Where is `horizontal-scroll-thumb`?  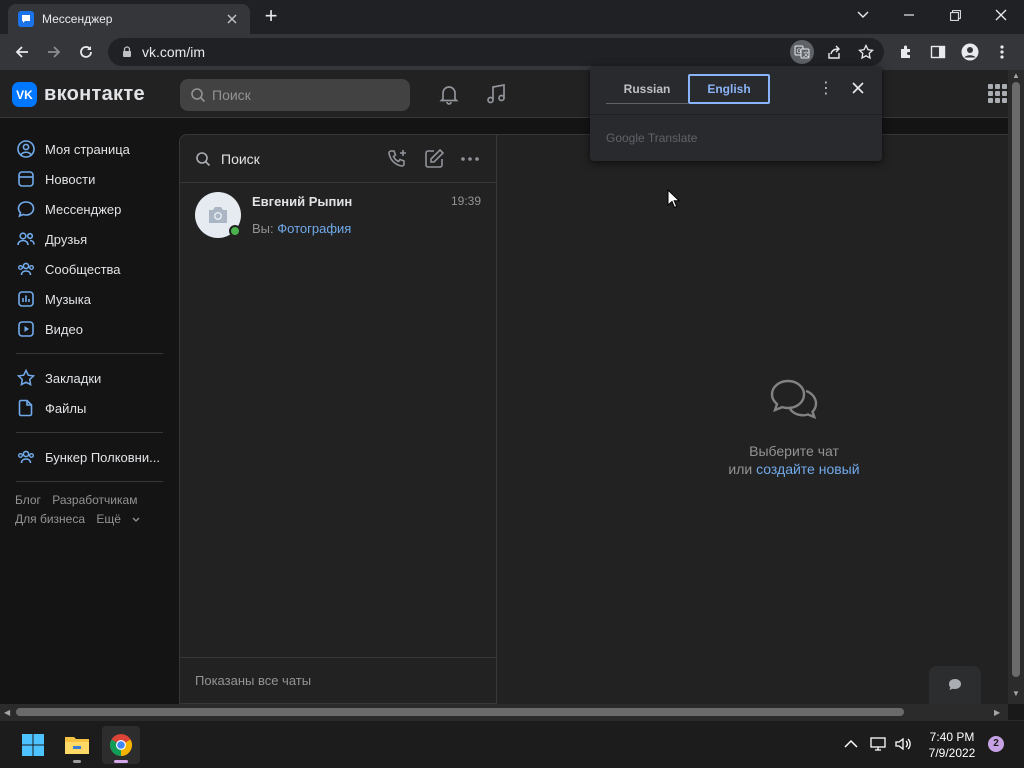 horizontal-scroll-thumb is located at coordinates (460, 712).